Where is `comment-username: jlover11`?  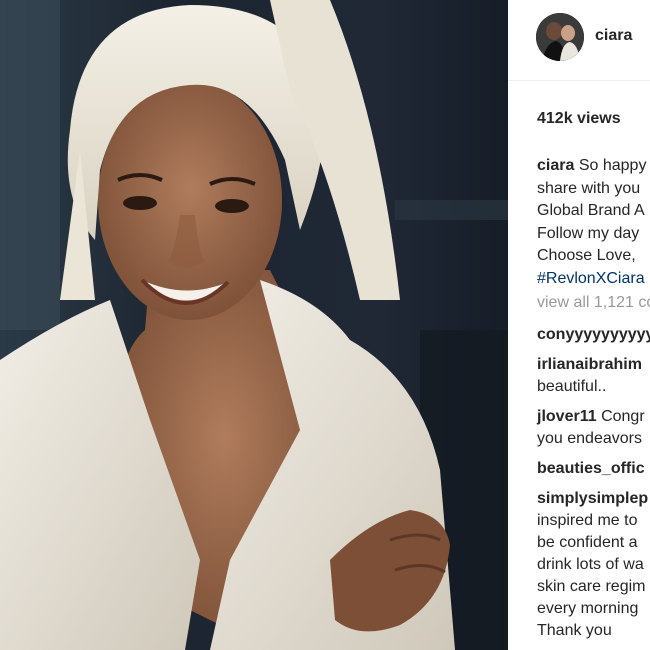
comment-username: jlover11 is located at coordinates (567, 416).